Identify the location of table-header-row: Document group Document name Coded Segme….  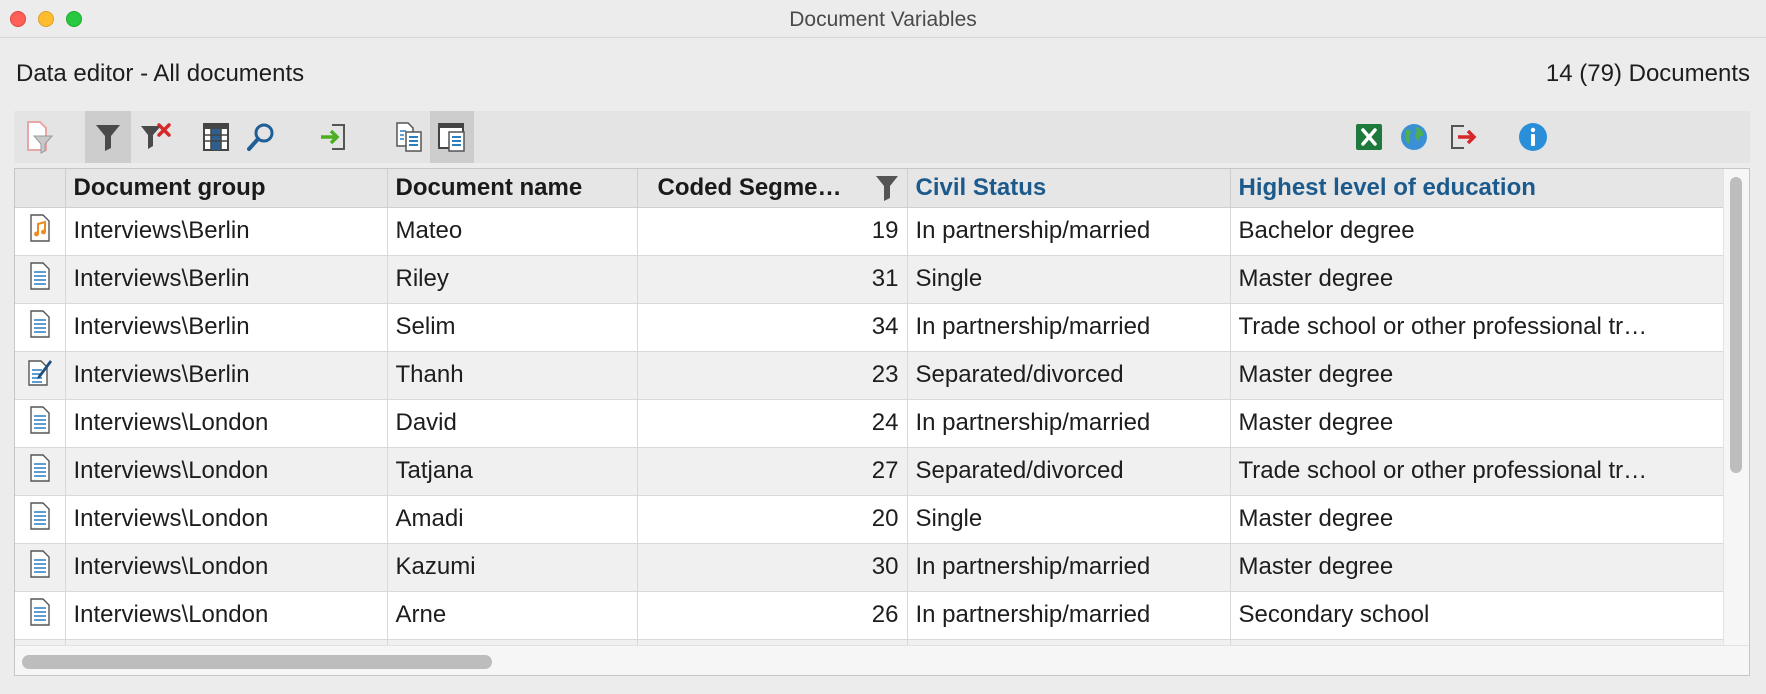
(869, 188).